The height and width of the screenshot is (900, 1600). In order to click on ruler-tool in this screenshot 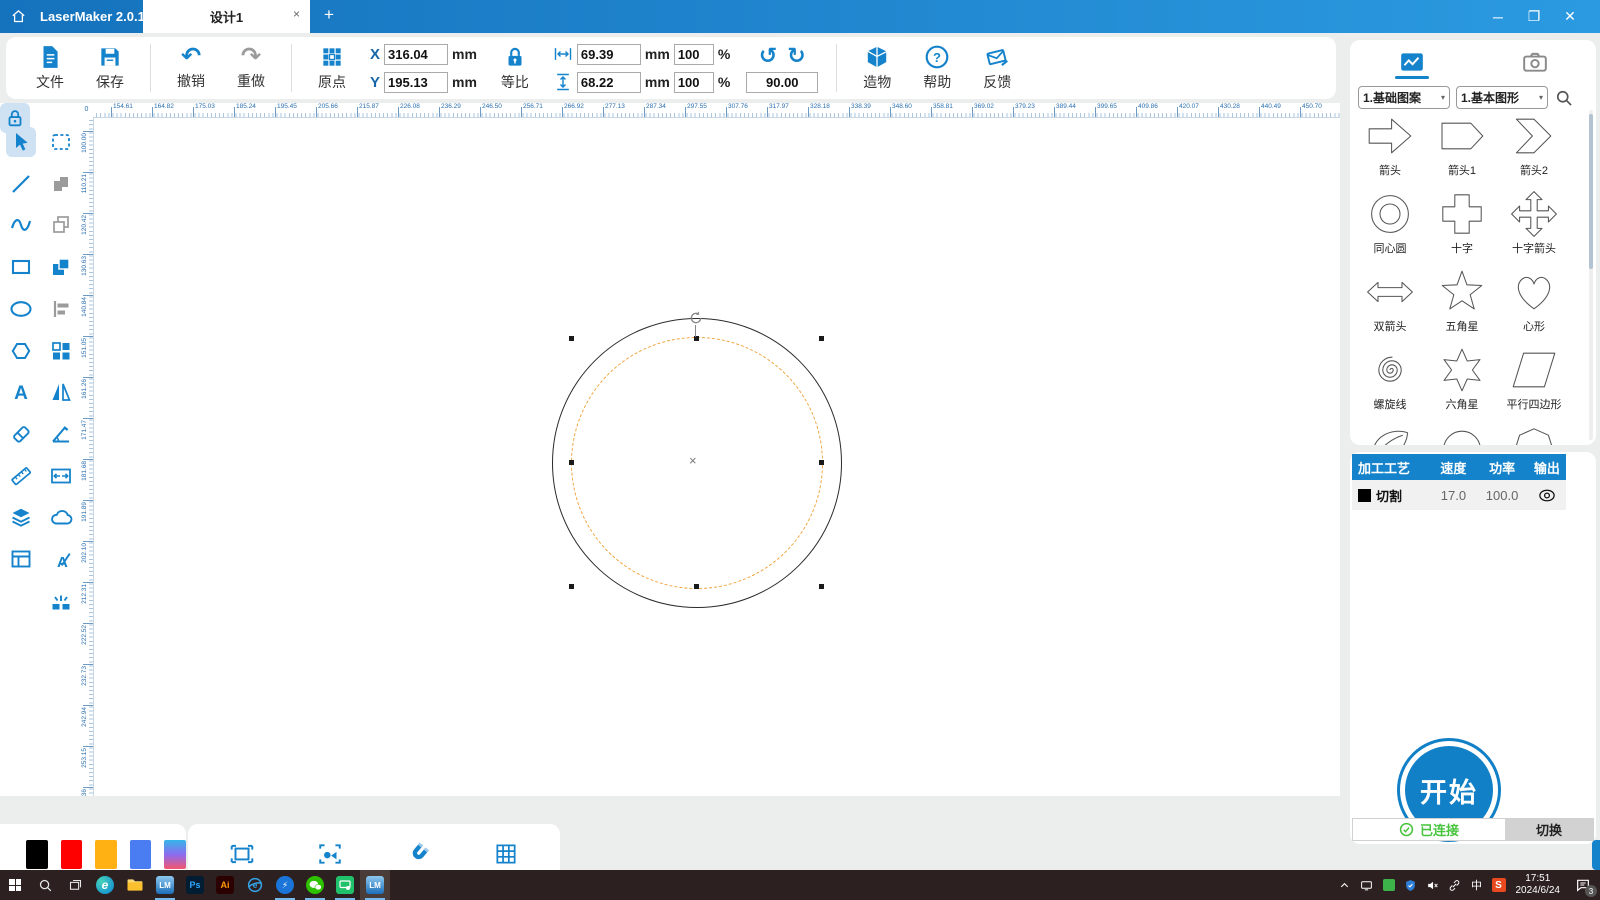, I will do `click(21, 476)`.